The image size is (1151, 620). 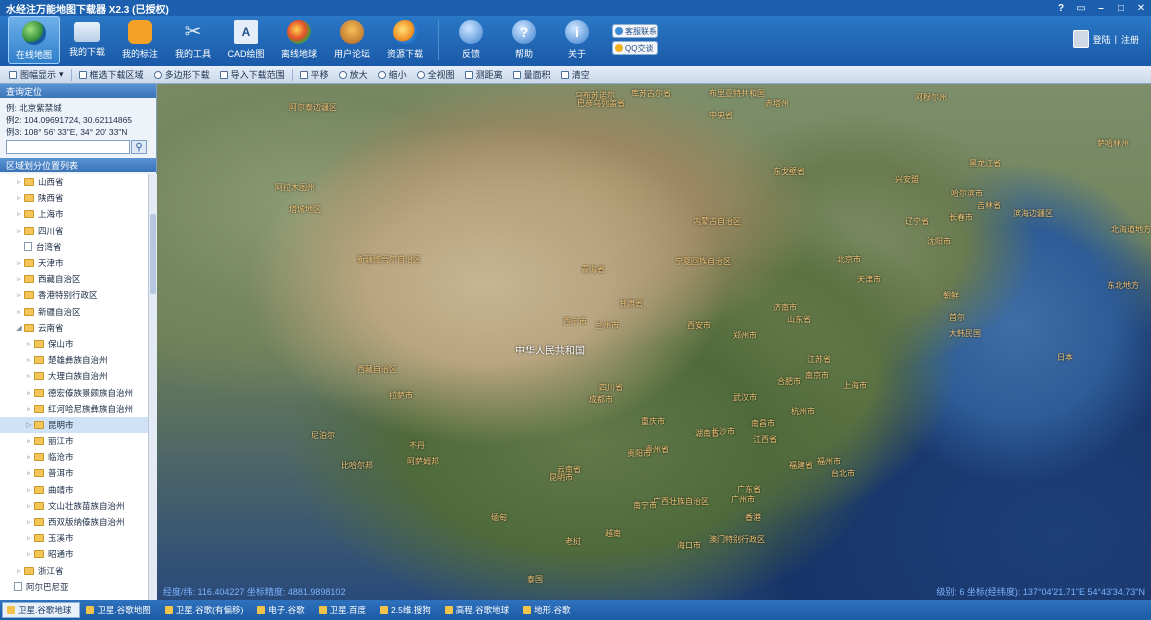 I want to click on online-map-button: 在线地图, so click(x=34, y=40).